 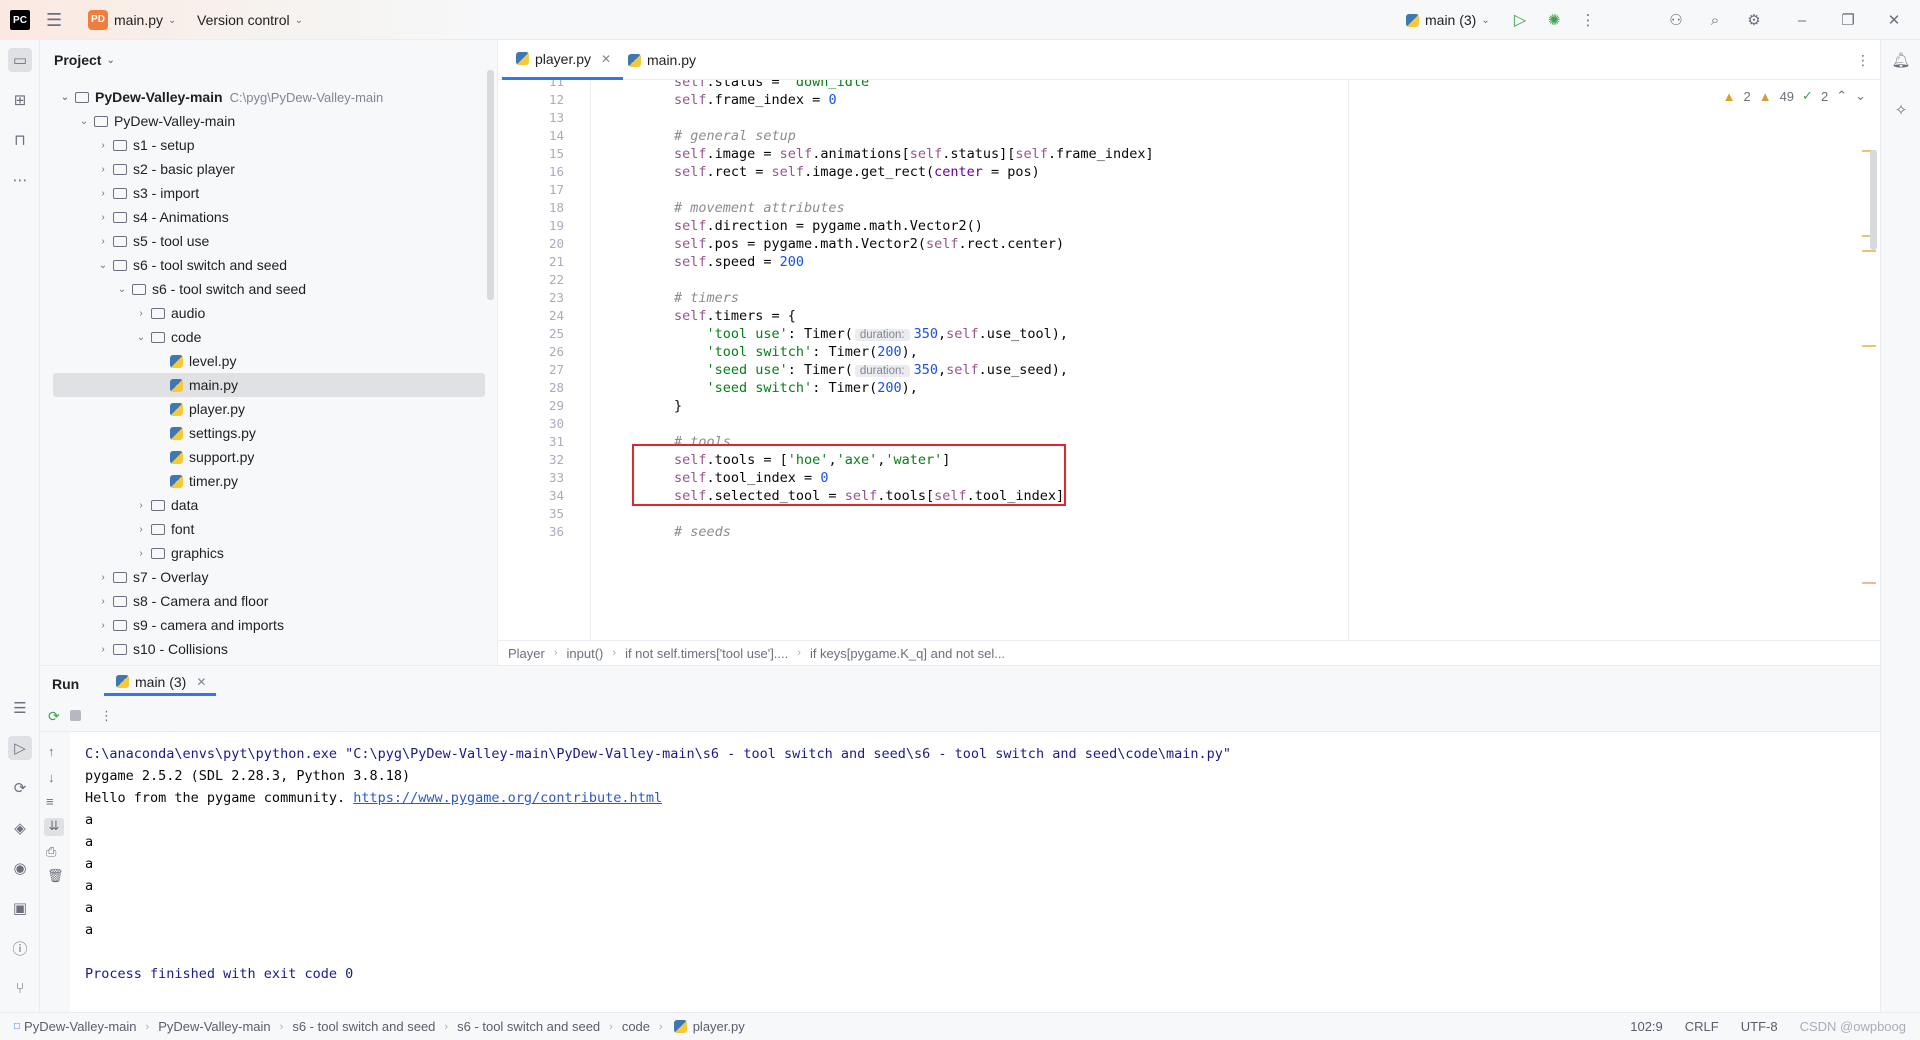 What do you see at coordinates (507, 798) in the screenshot?
I see `console-link: https://www.pygame.org/contribute.html` at bounding box center [507, 798].